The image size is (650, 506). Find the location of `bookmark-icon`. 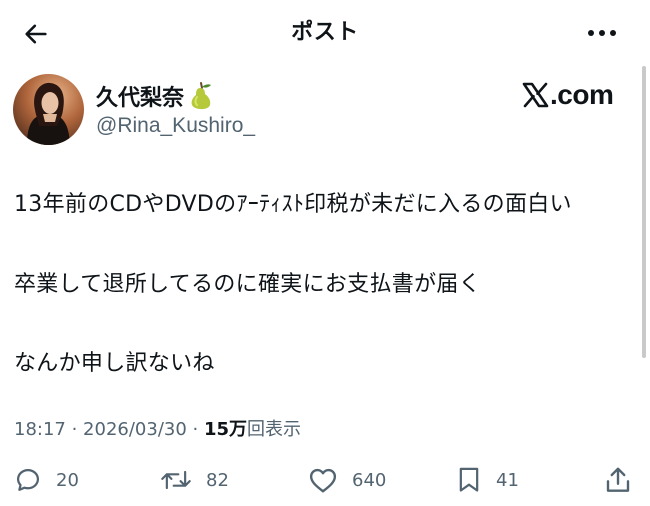

bookmark-icon is located at coordinates (469, 479).